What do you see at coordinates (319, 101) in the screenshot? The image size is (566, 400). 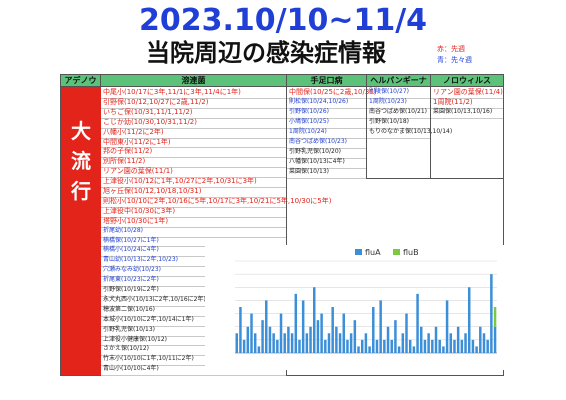 I see `hfmd-entry: 則松保(10/24,10/26)` at bounding box center [319, 101].